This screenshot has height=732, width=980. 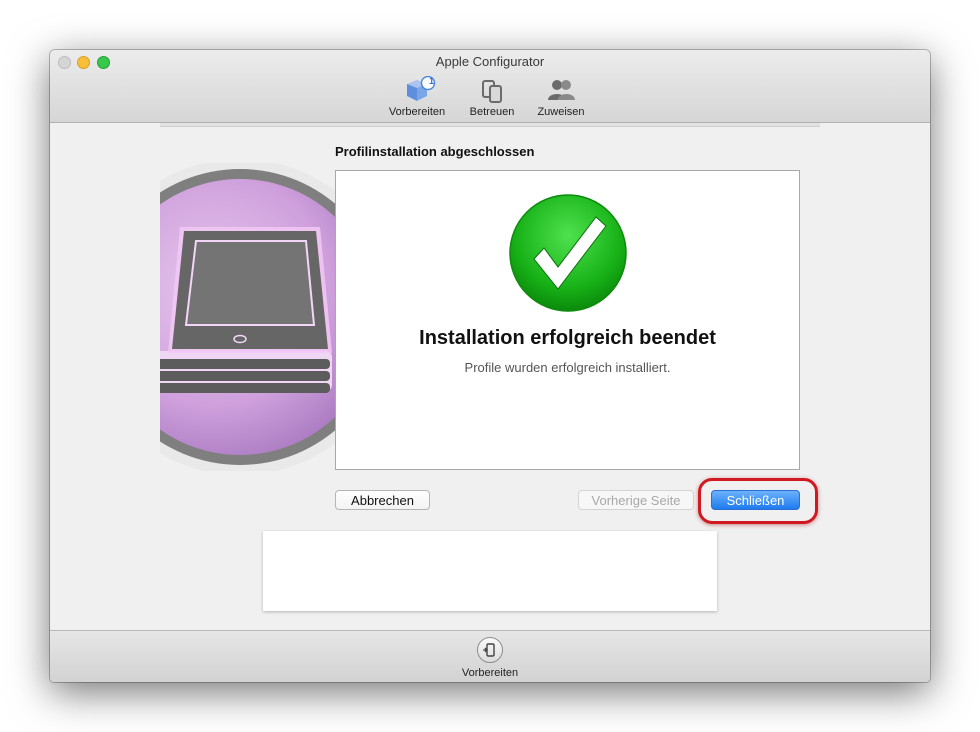 I want to click on prepare-icon: 1, so click(x=417, y=89).